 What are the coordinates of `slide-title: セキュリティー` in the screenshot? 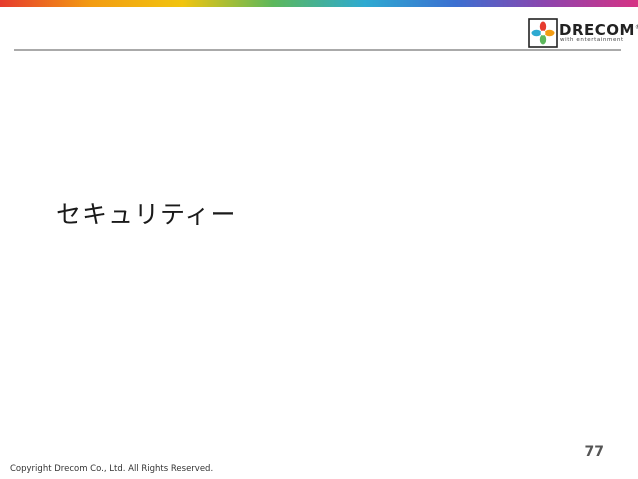 It's located at (146, 214).